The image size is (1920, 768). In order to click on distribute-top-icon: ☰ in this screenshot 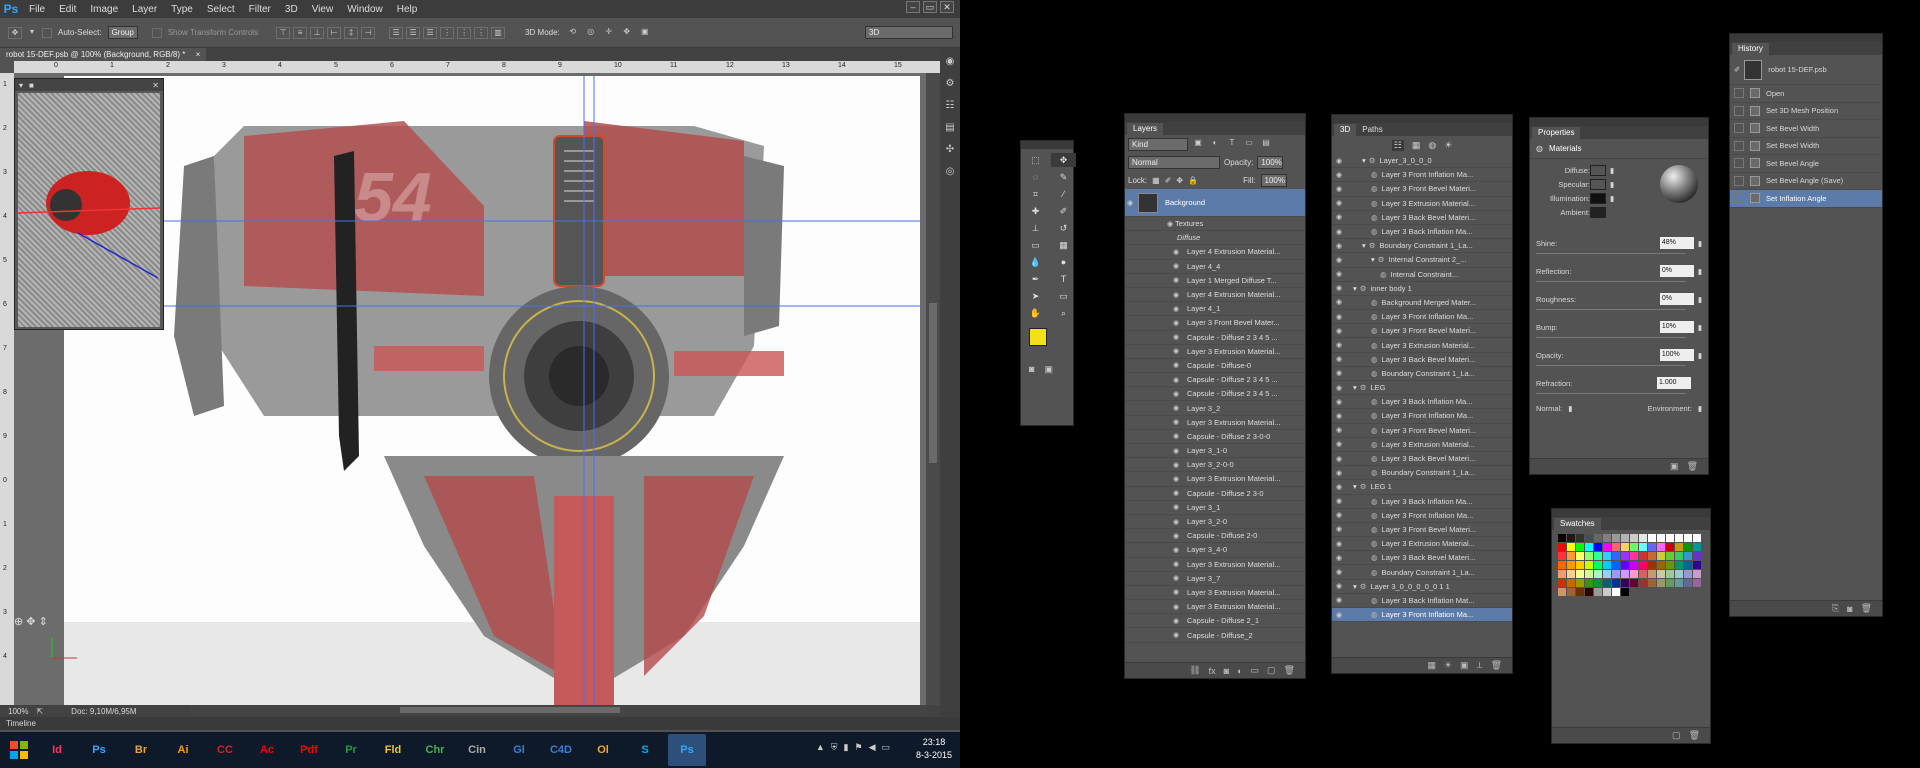, I will do `click(396, 32)`.